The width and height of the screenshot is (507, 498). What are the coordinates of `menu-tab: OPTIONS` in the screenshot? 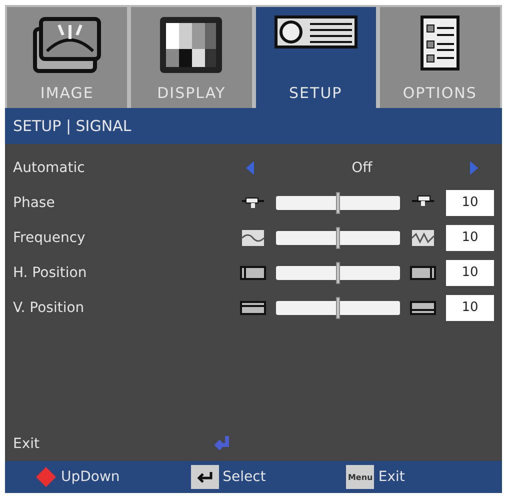 It's located at (440, 57).